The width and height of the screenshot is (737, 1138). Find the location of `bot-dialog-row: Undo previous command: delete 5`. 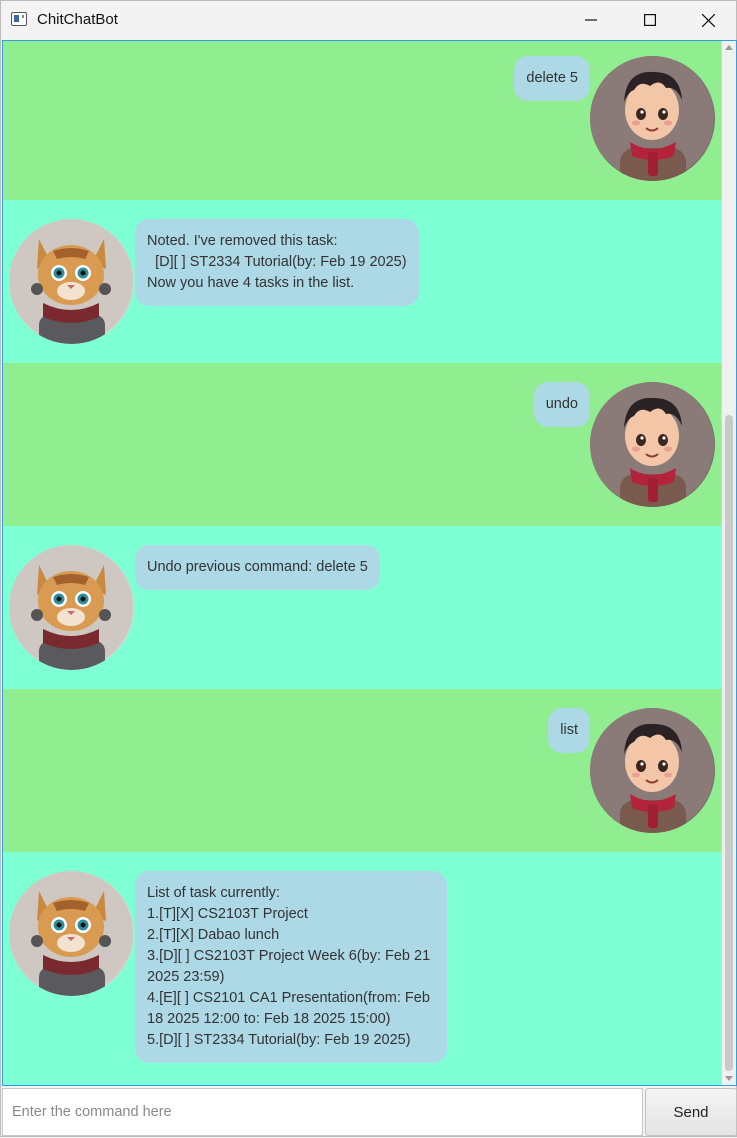

bot-dialog-row: Undo previous command: delete 5 is located at coordinates (362, 607).